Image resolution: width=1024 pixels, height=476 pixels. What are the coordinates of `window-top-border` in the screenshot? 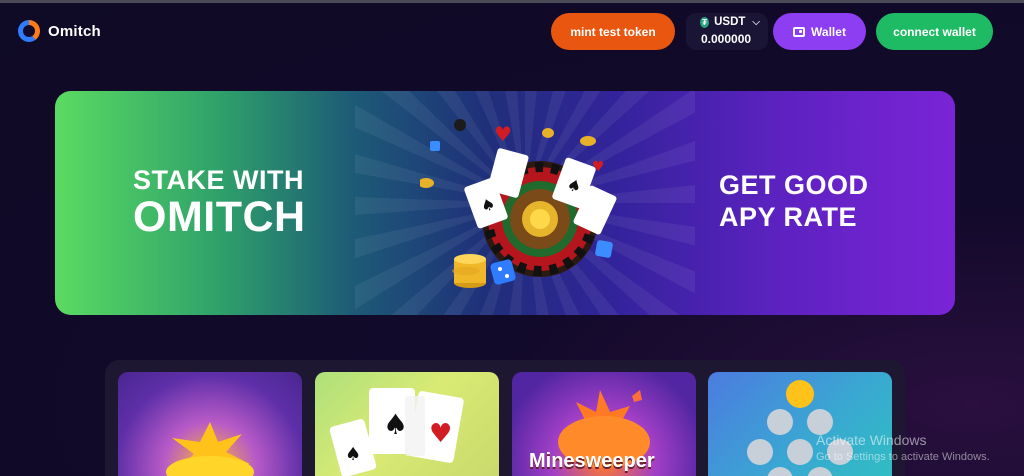 It's located at (512, 1).